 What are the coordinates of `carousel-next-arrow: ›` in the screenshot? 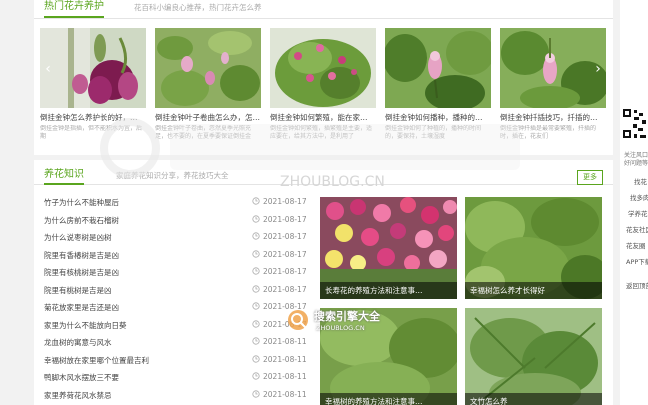 It's located at (598, 69).